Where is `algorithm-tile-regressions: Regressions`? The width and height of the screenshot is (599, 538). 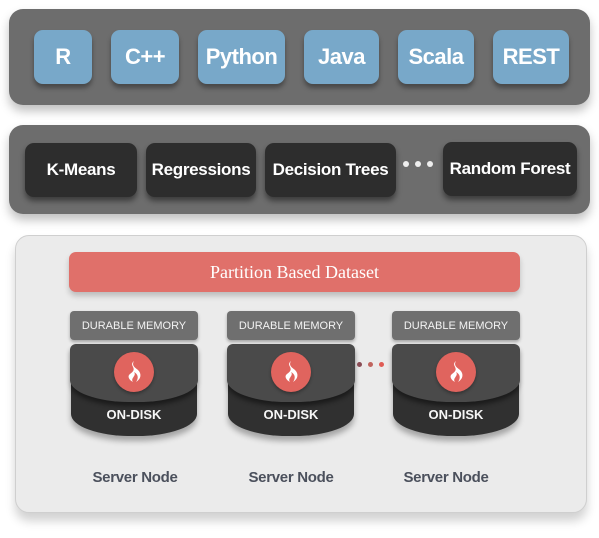 algorithm-tile-regressions: Regressions is located at coordinates (201, 170).